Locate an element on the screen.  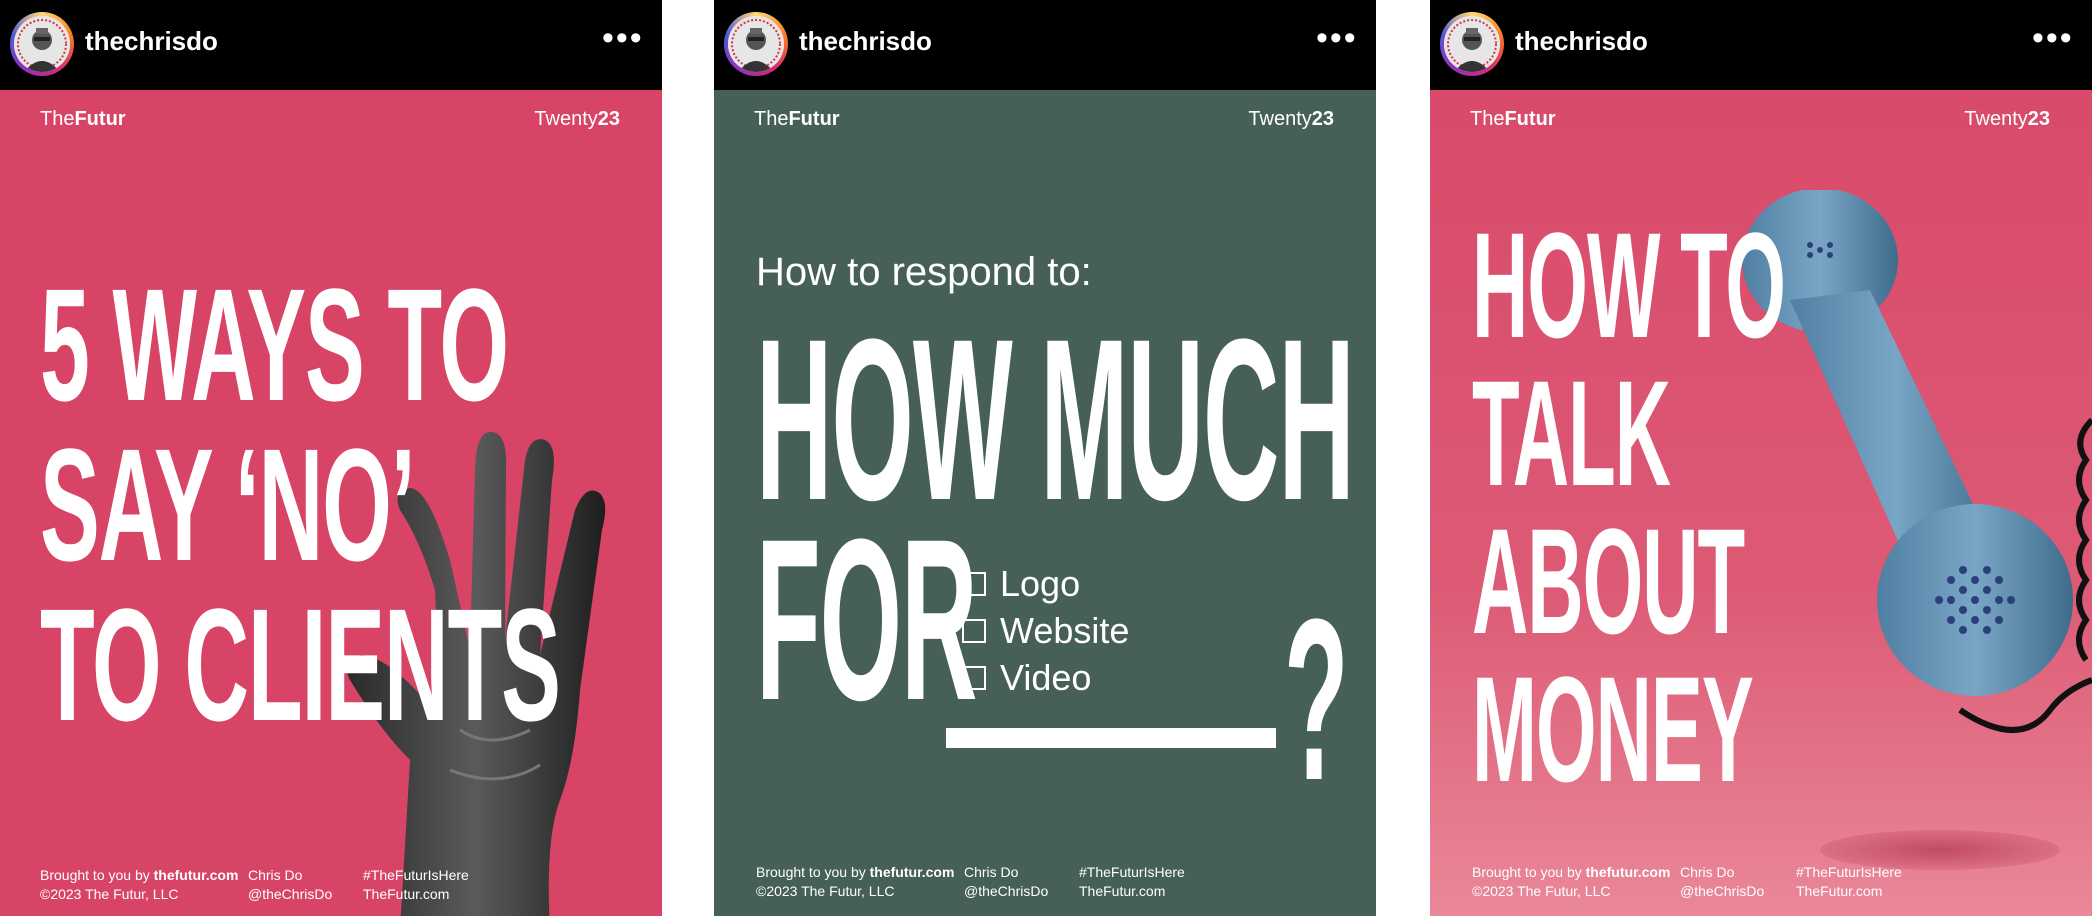
headline-line-1: HOW TO is located at coordinates (1629, 285).